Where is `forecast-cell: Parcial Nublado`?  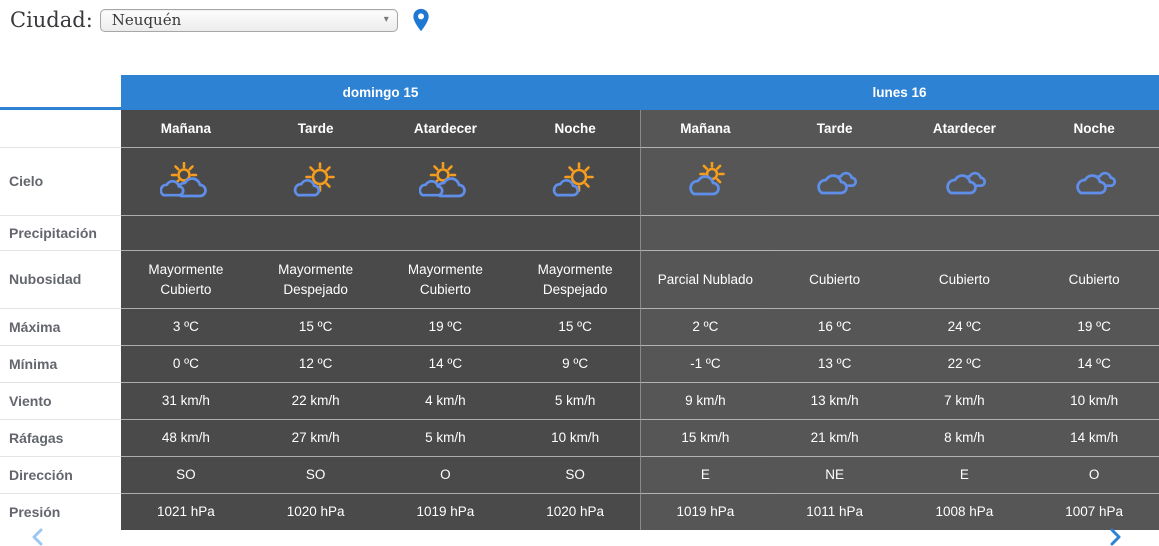 forecast-cell: Parcial Nublado is located at coordinates (705, 279).